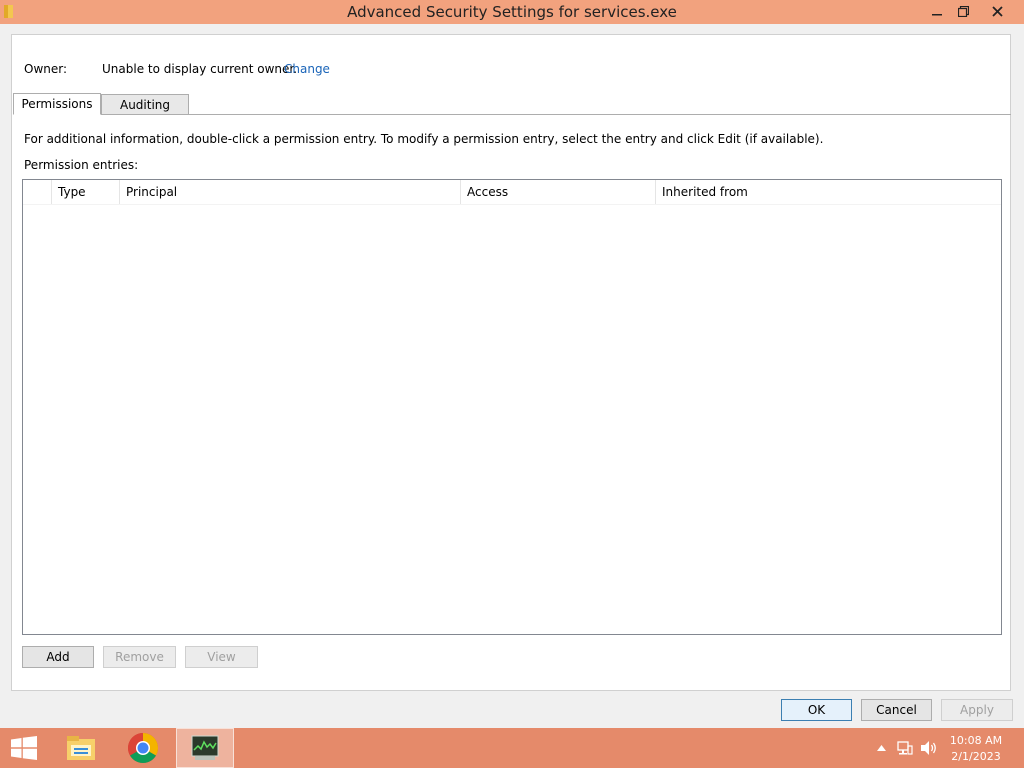  What do you see at coordinates (46, 69) in the screenshot?
I see `owner-label: Owner:` at bounding box center [46, 69].